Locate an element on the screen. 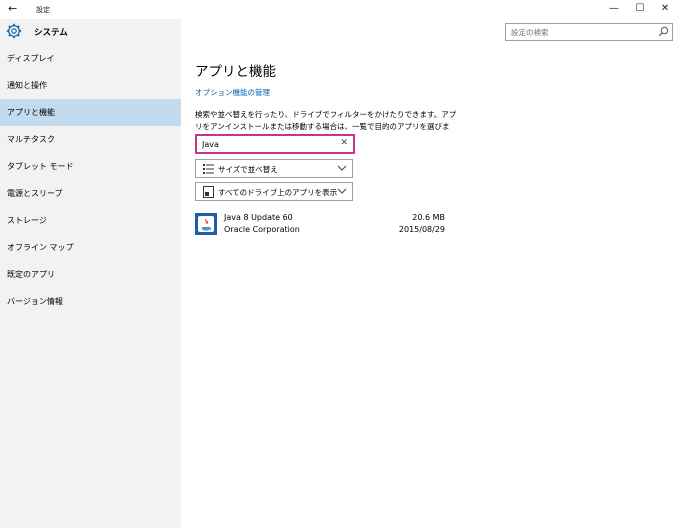 Image resolution: width=680 pixels, height=528 pixels. window-title: 設定 is located at coordinates (43, 10).